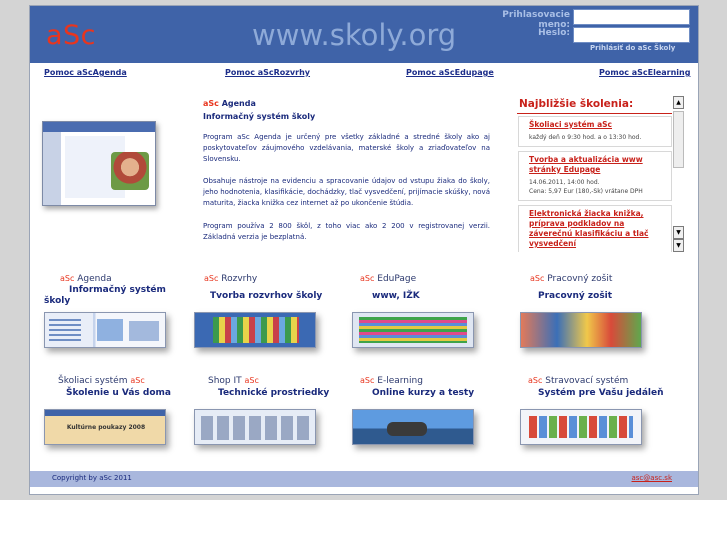  Describe the element at coordinates (413, 427) in the screenshot. I see `elearning-thumbnail` at that location.